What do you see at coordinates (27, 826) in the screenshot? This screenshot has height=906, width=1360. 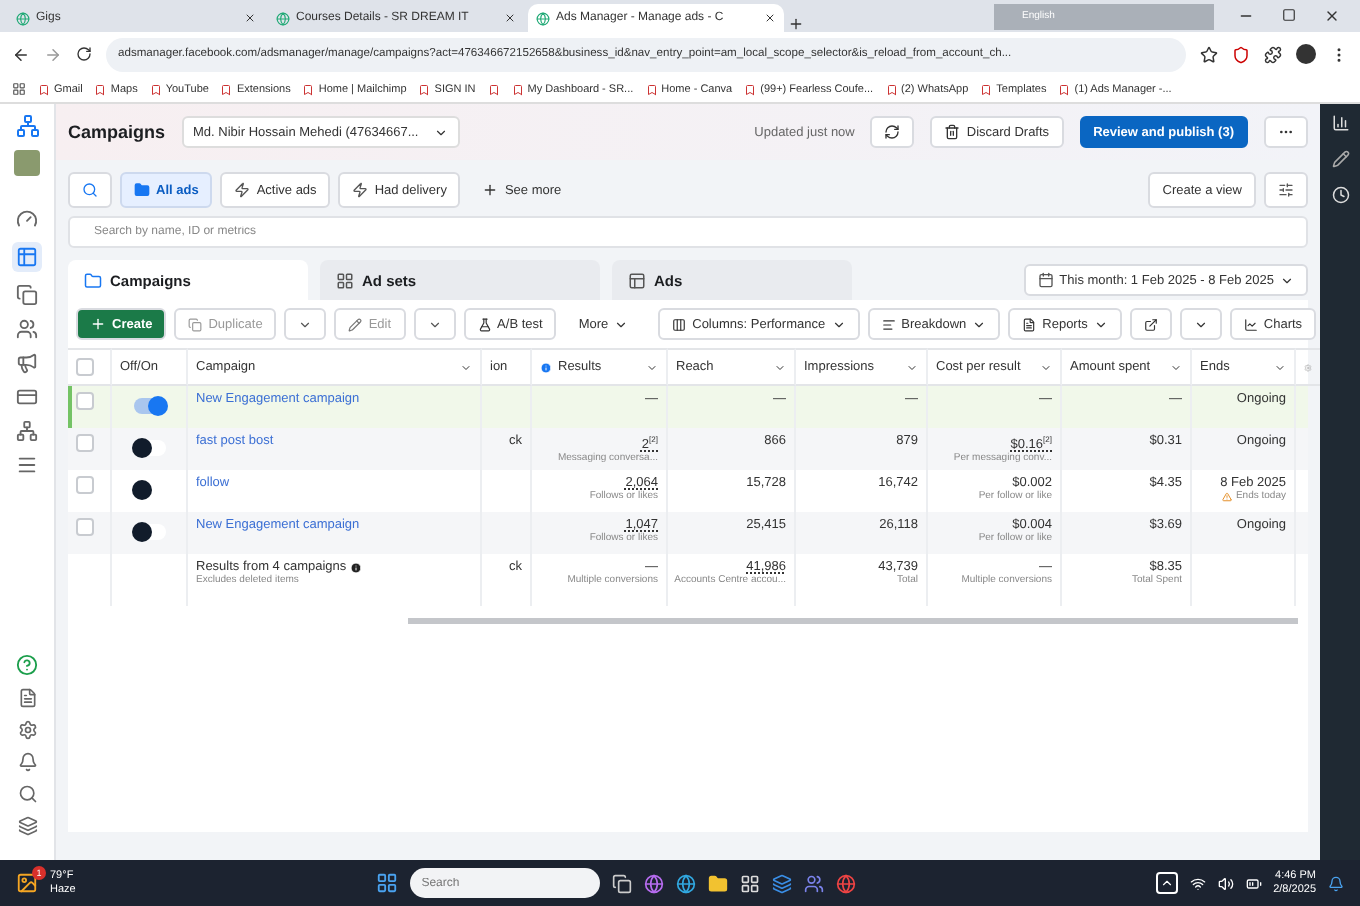 I see `layers-icon` at bounding box center [27, 826].